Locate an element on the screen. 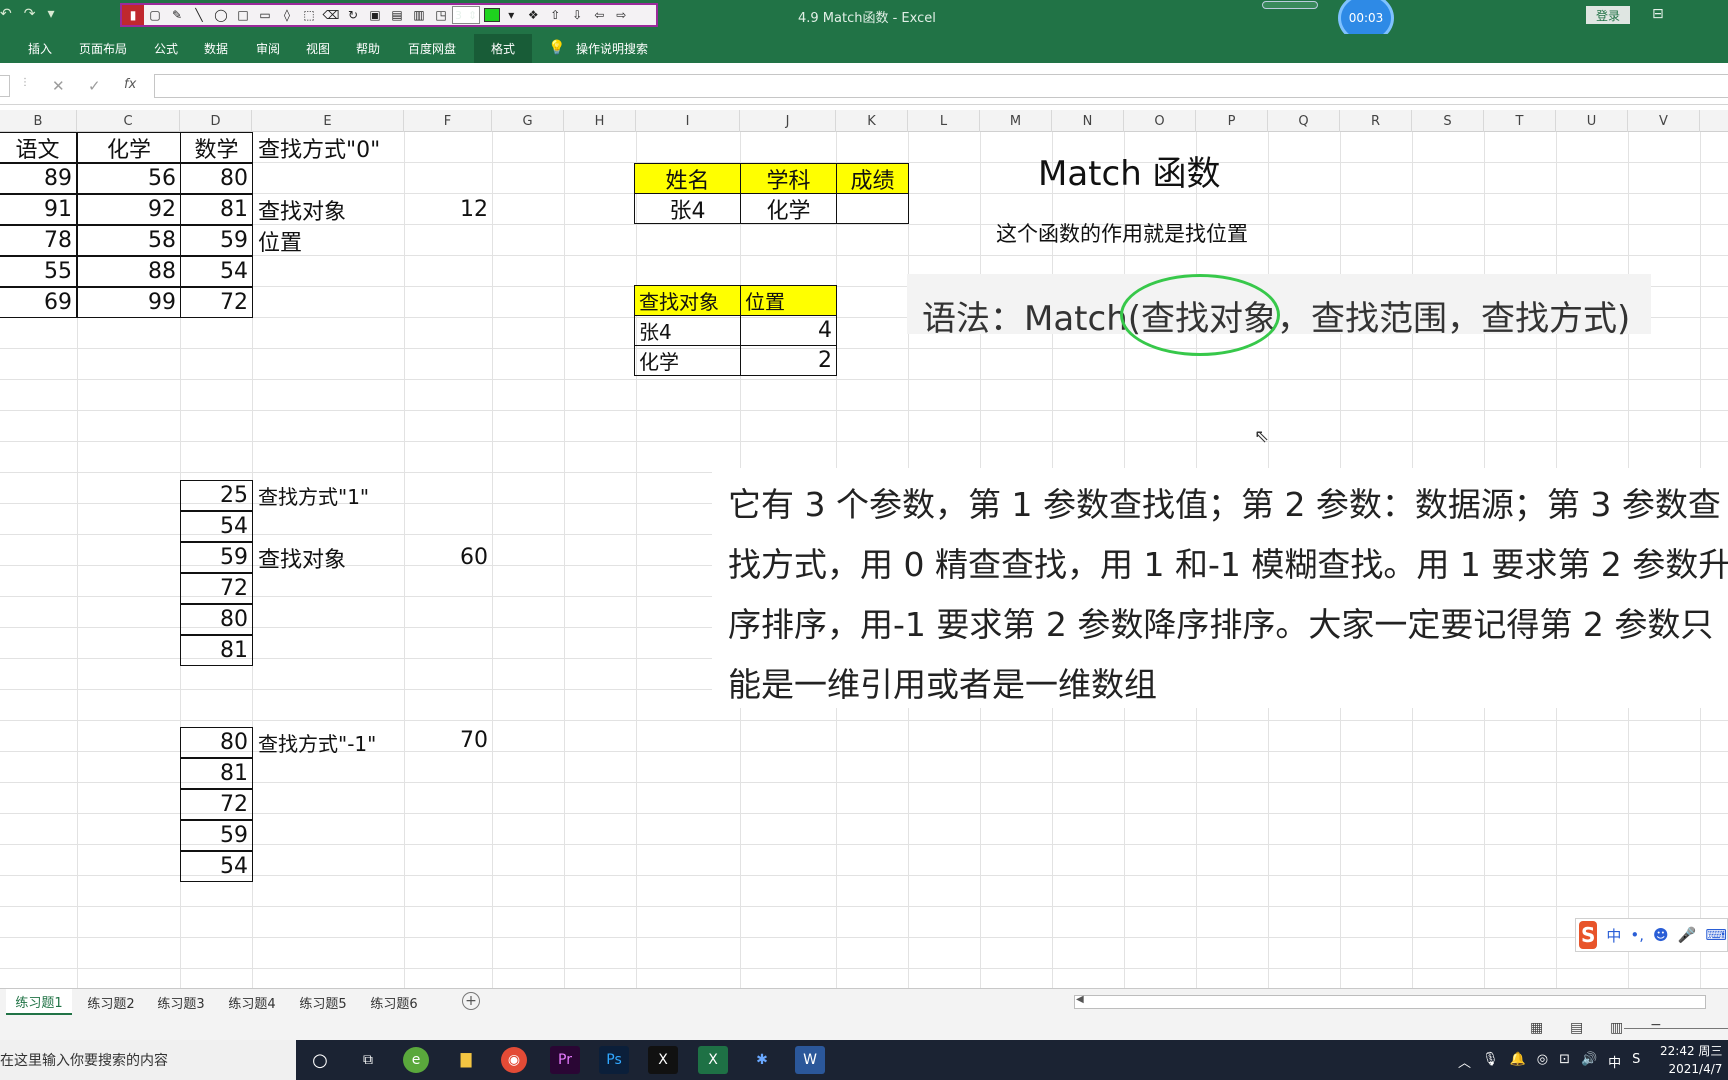 This screenshot has height=1080, width=1728. open-tool-icon: ▥ is located at coordinates (419, 15).